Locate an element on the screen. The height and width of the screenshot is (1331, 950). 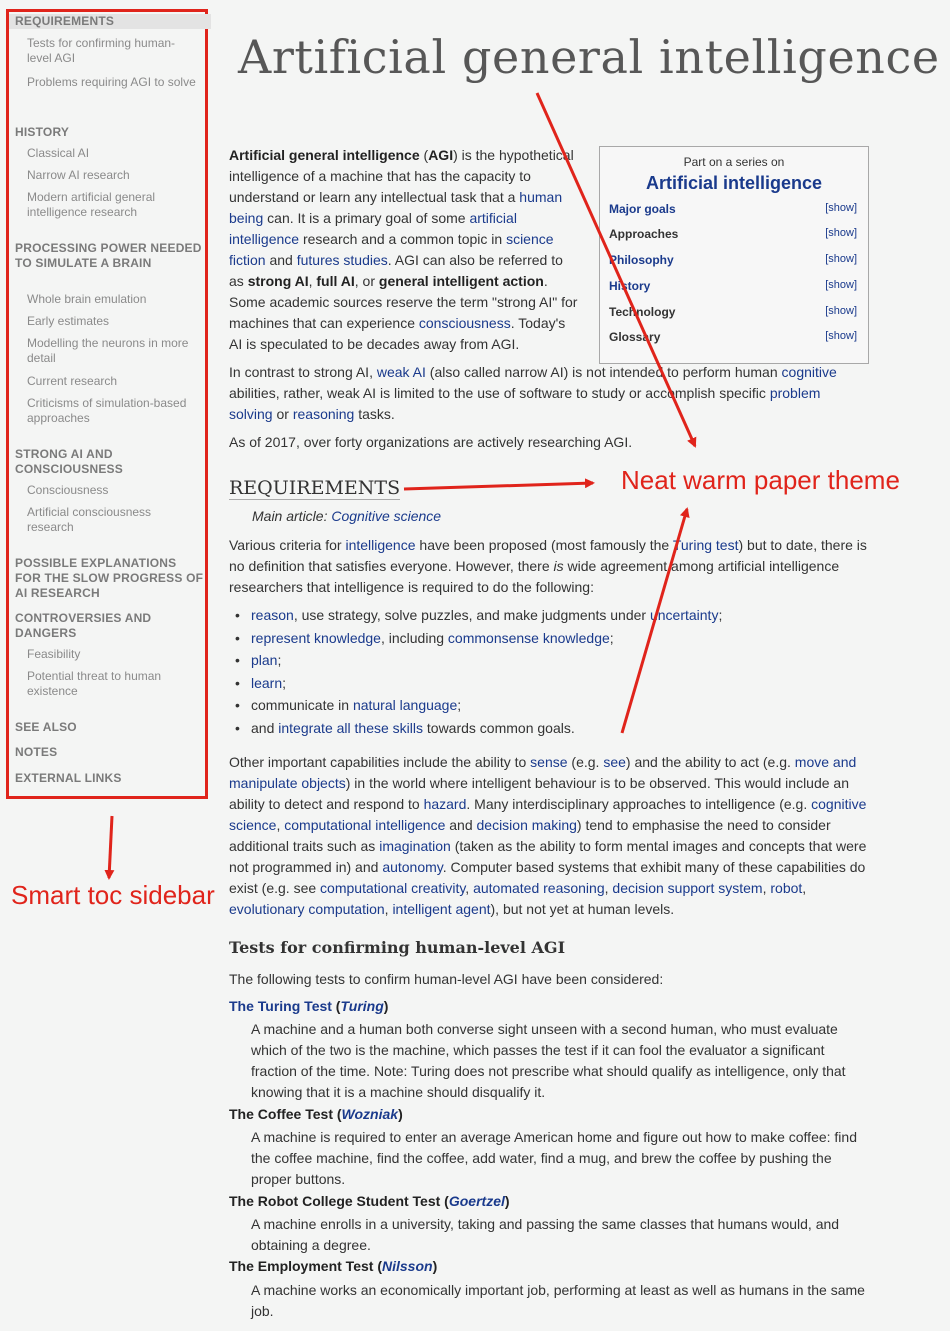
link-cognitive: cognitive is located at coordinates (809, 372).